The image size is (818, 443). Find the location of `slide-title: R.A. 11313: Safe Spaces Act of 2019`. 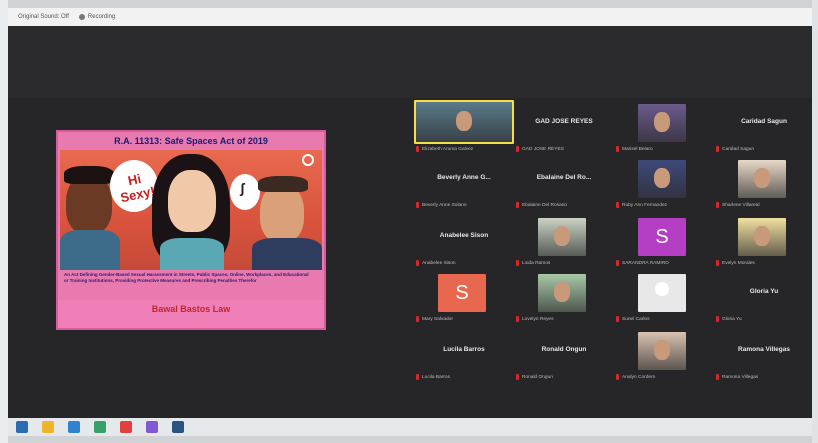

slide-title: R.A. 11313: Safe Spaces Act of 2019 is located at coordinates (191, 141).